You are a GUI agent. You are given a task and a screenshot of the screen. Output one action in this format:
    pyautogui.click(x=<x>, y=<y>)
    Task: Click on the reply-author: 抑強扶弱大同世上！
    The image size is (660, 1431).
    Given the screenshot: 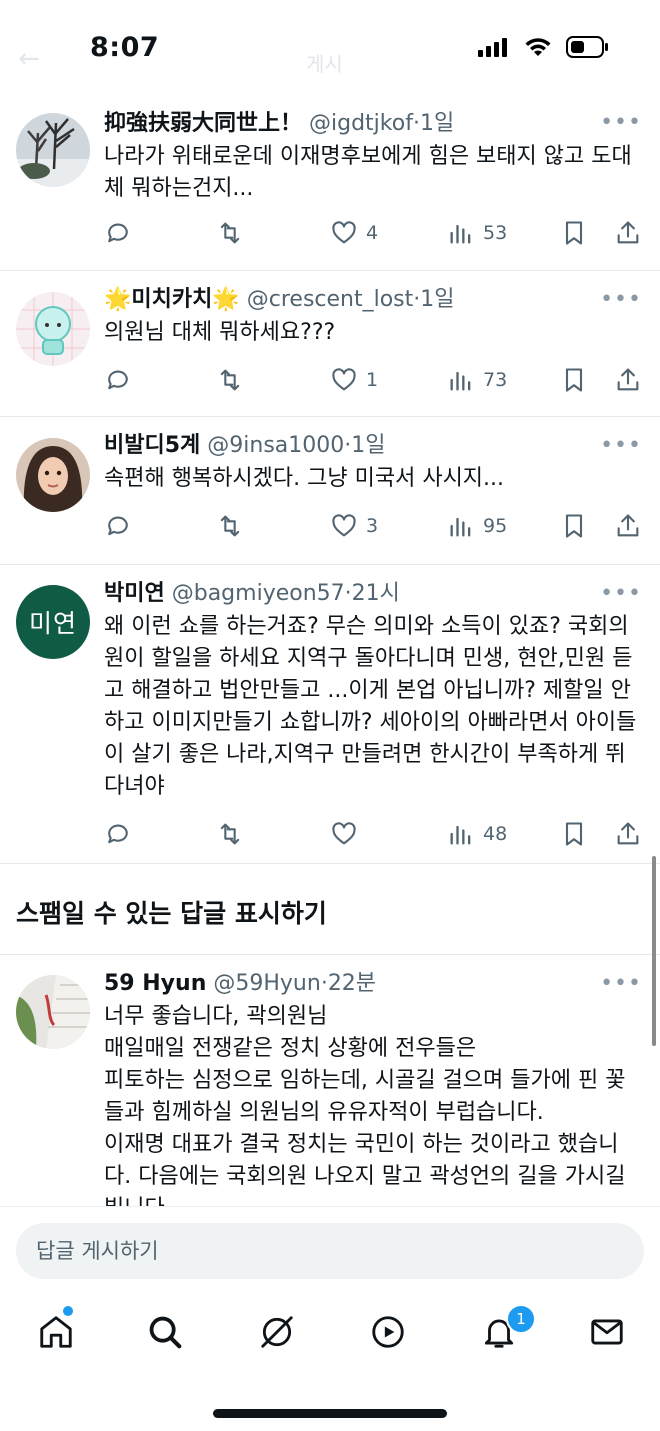 What is the action you would take?
    pyautogui.click(x=203, y=123)
    